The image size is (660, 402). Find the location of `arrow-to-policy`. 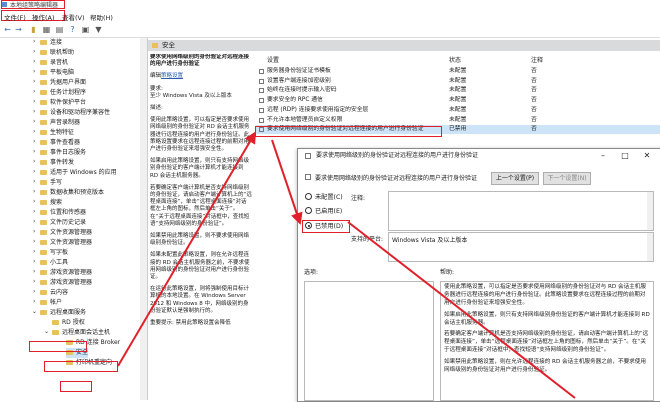

arrow-to-policy is located at coordinates (187, 249).